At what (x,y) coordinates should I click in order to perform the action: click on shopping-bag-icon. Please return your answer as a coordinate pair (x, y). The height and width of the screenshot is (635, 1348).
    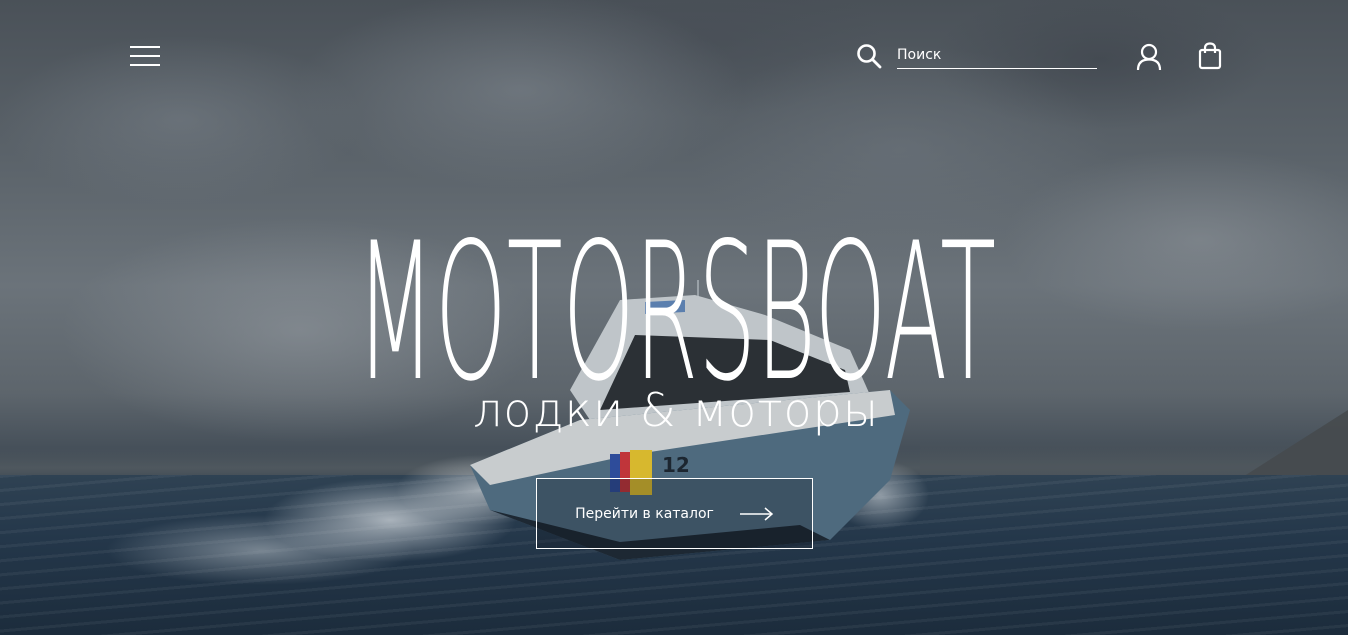
    Looking at the image, I should click on (1210, 56).